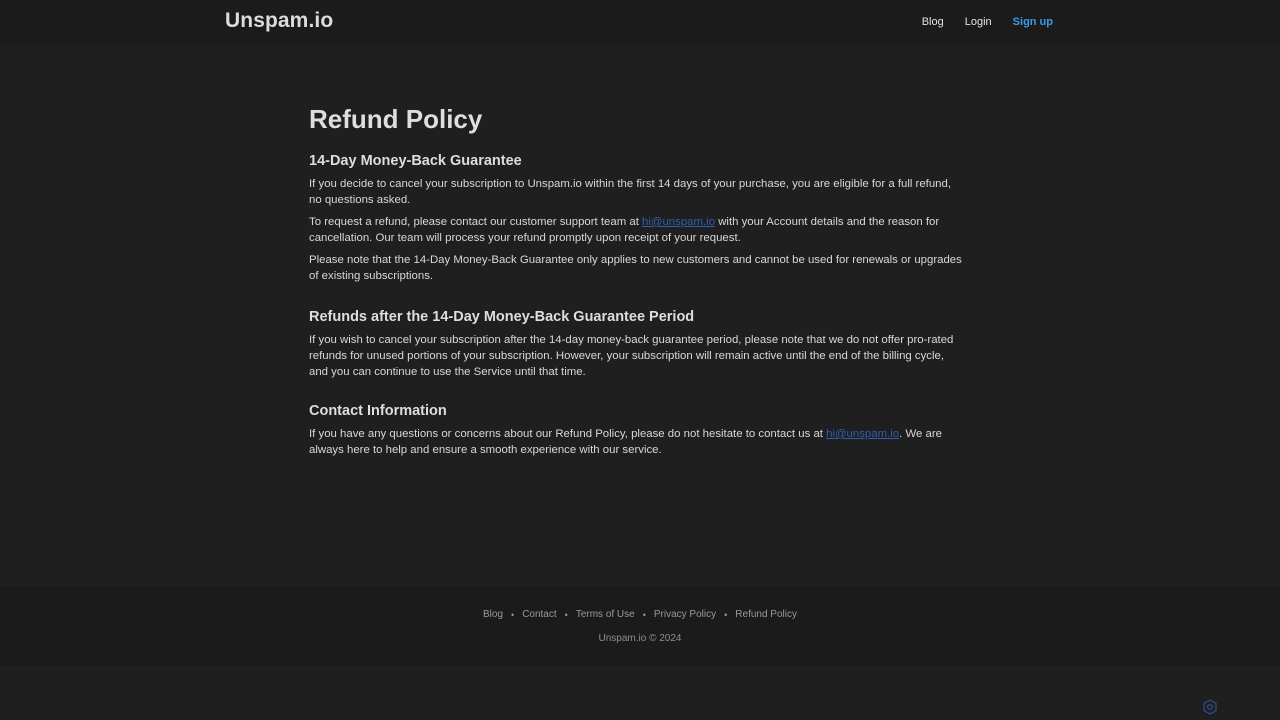 The height and width of the screenshot is (720, 1280). I want to click on support-email-link: hi@unspam.io, so click(678, 222).